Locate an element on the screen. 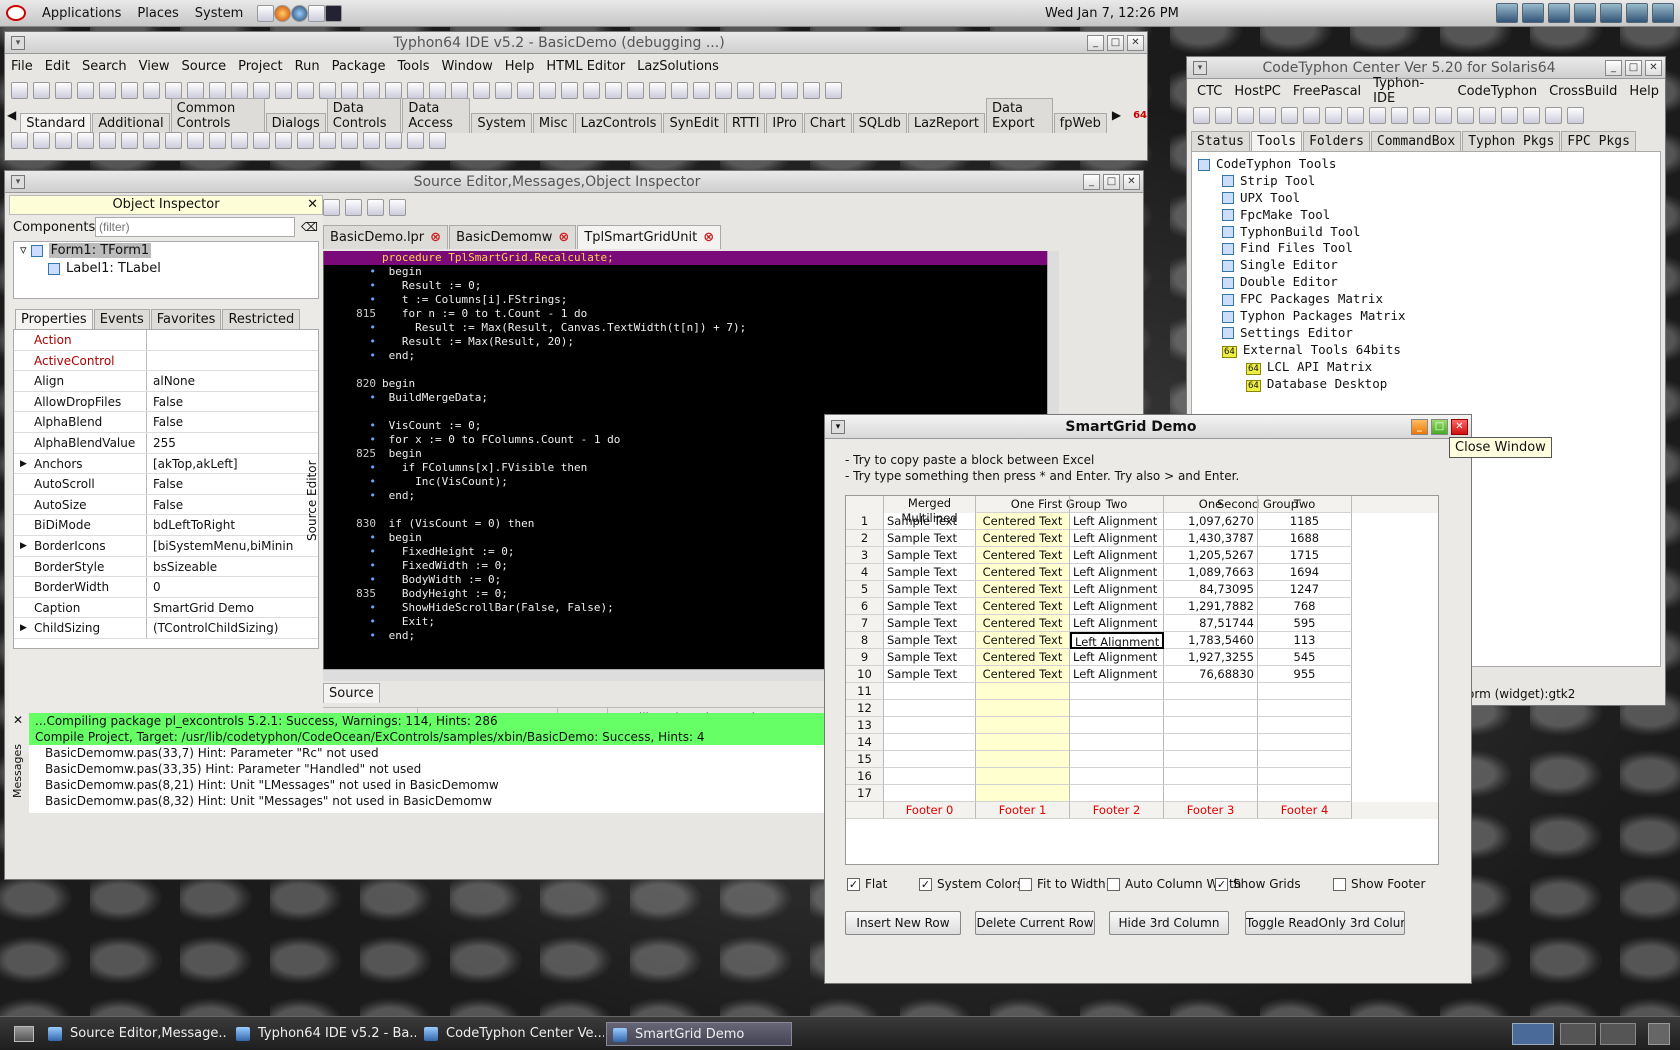  center-tab-folders: Folders is located at coordinates (1336, 141).